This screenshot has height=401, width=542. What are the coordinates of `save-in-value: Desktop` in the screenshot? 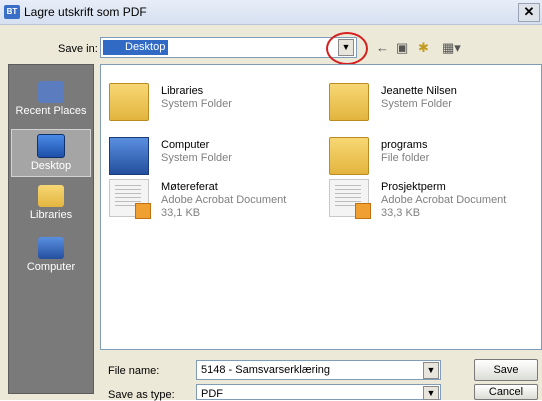 It's located at (136, 47).